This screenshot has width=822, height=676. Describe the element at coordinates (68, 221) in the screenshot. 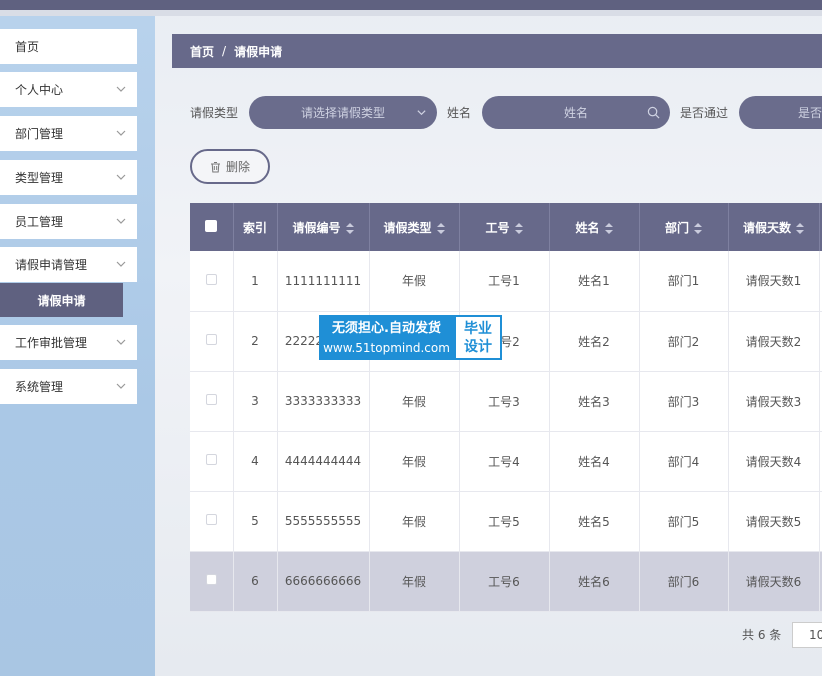

I see `sidebar-item-employee: 员工管理` at that location.